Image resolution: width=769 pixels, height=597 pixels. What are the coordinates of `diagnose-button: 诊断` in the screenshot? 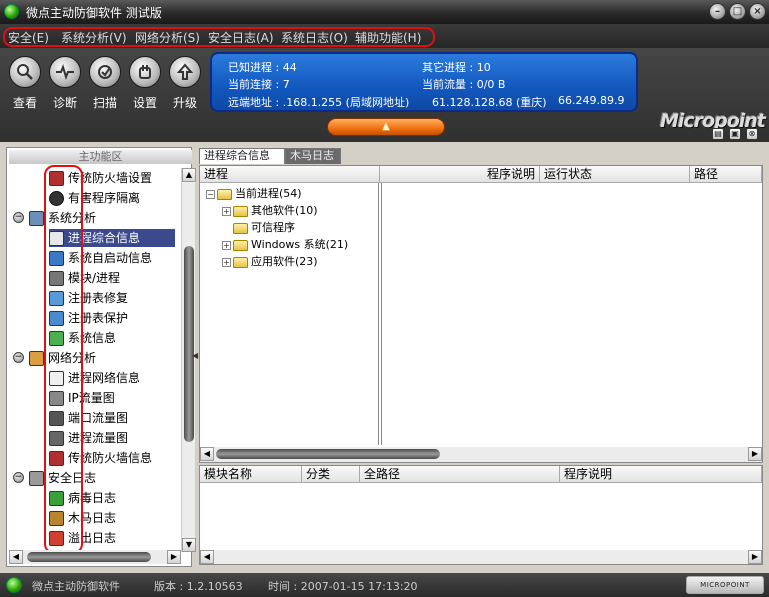 It's located at (65, 83).